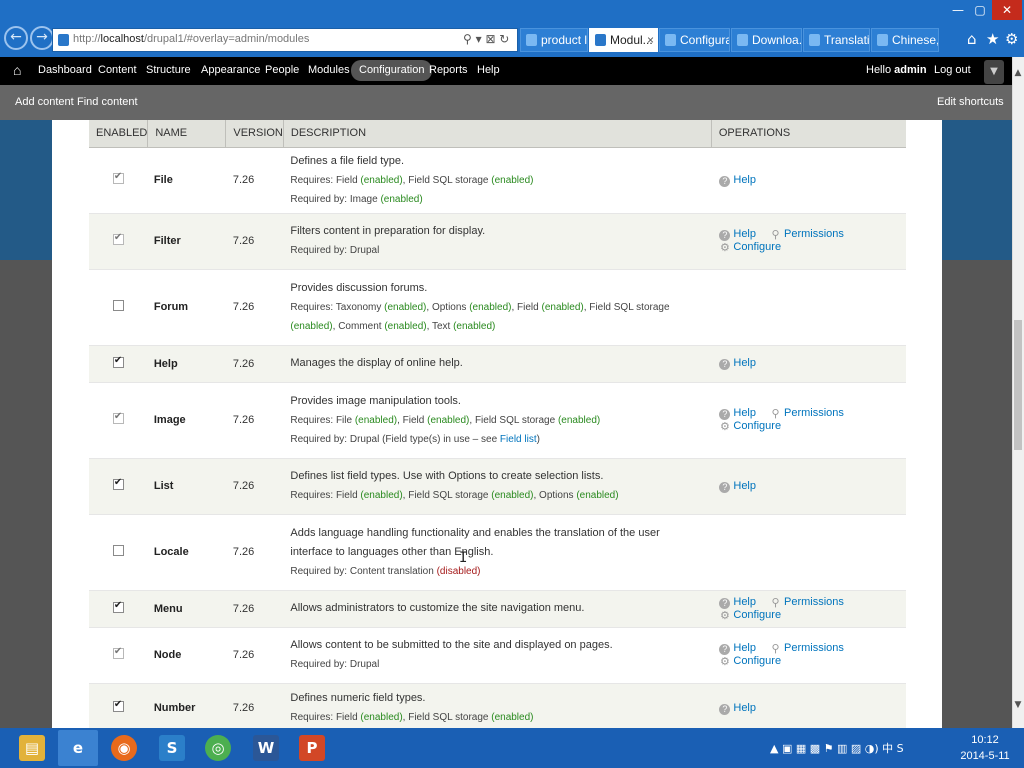  I want to click on scrollbar-thumb, so click(1018, 385).